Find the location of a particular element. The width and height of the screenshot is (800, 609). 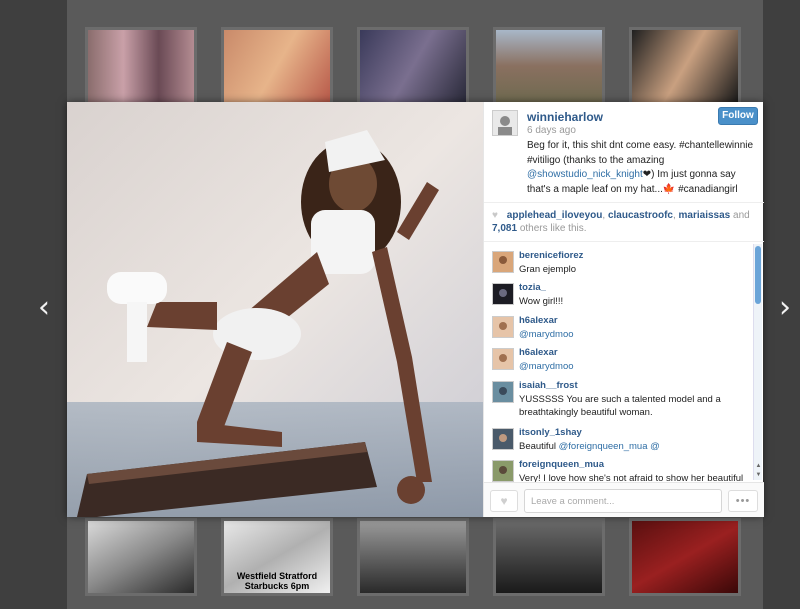

commenter-username: isaiah__frost is located at coordinates (548, 385).